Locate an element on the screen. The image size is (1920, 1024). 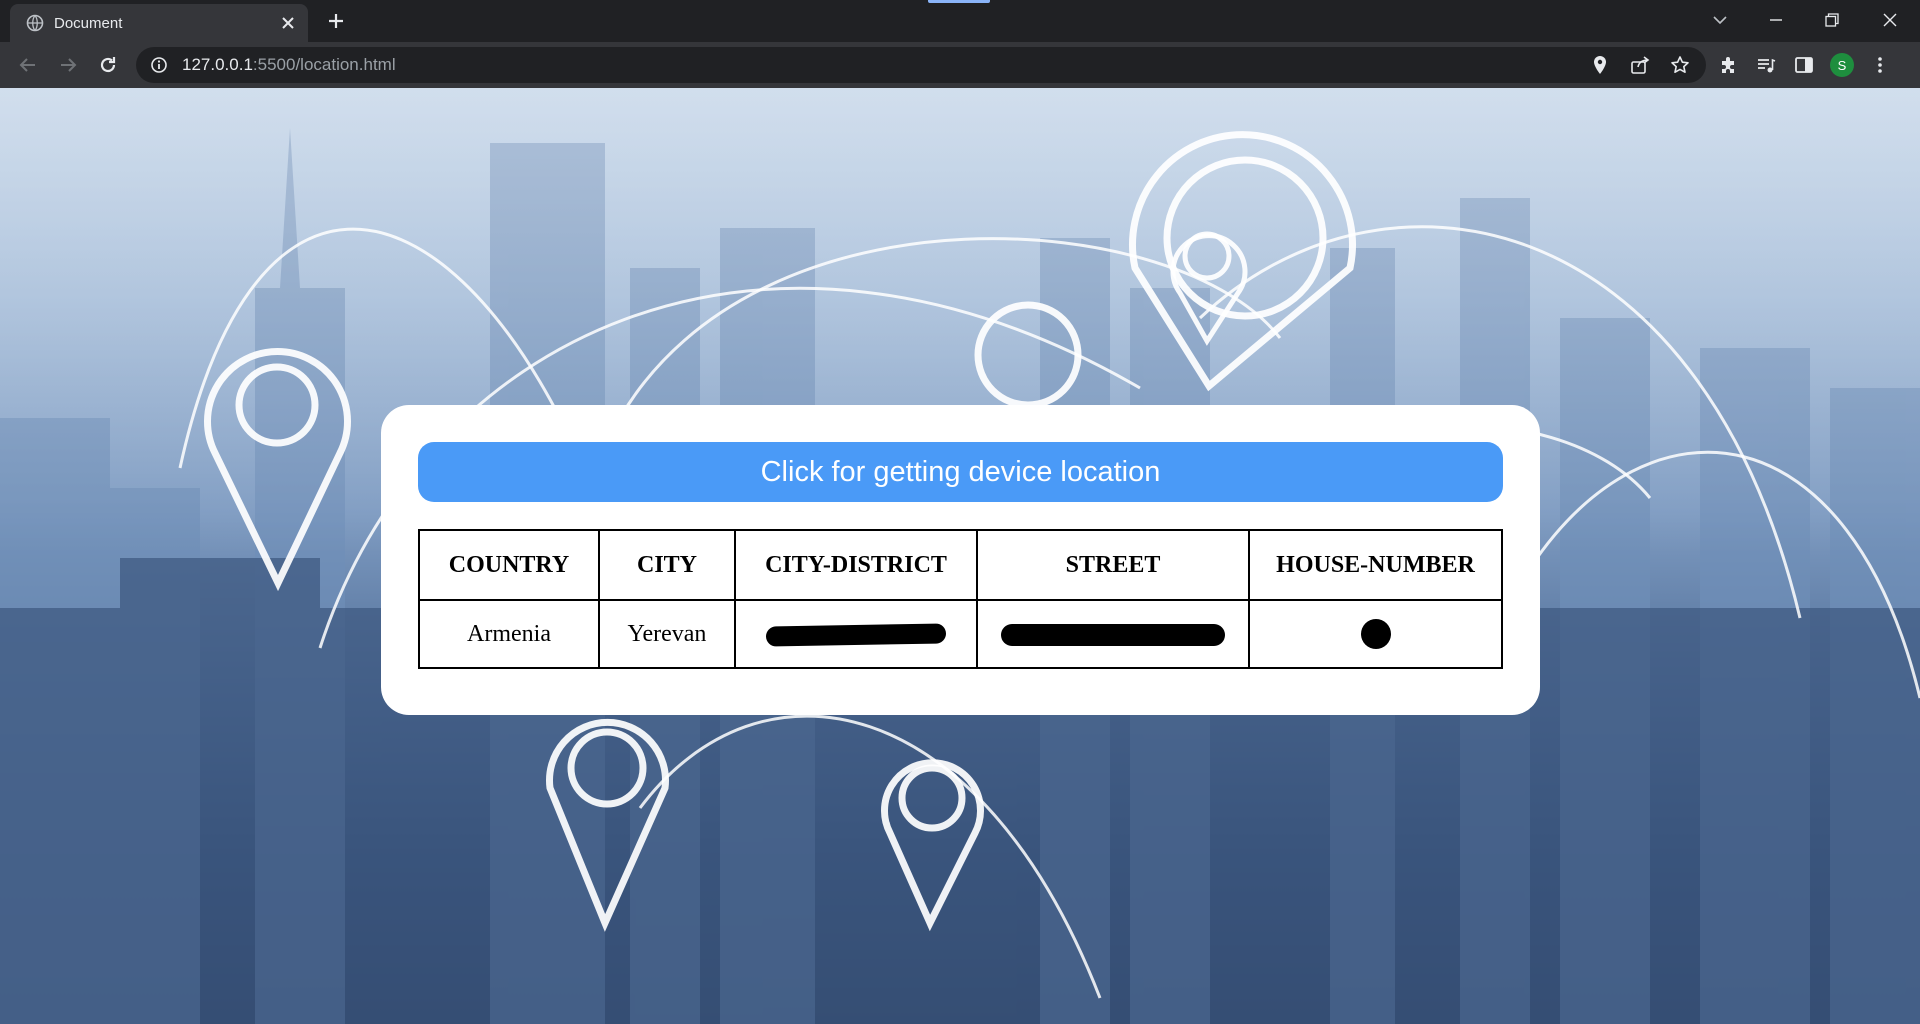
info-icon is located at coordinates (159, 65).